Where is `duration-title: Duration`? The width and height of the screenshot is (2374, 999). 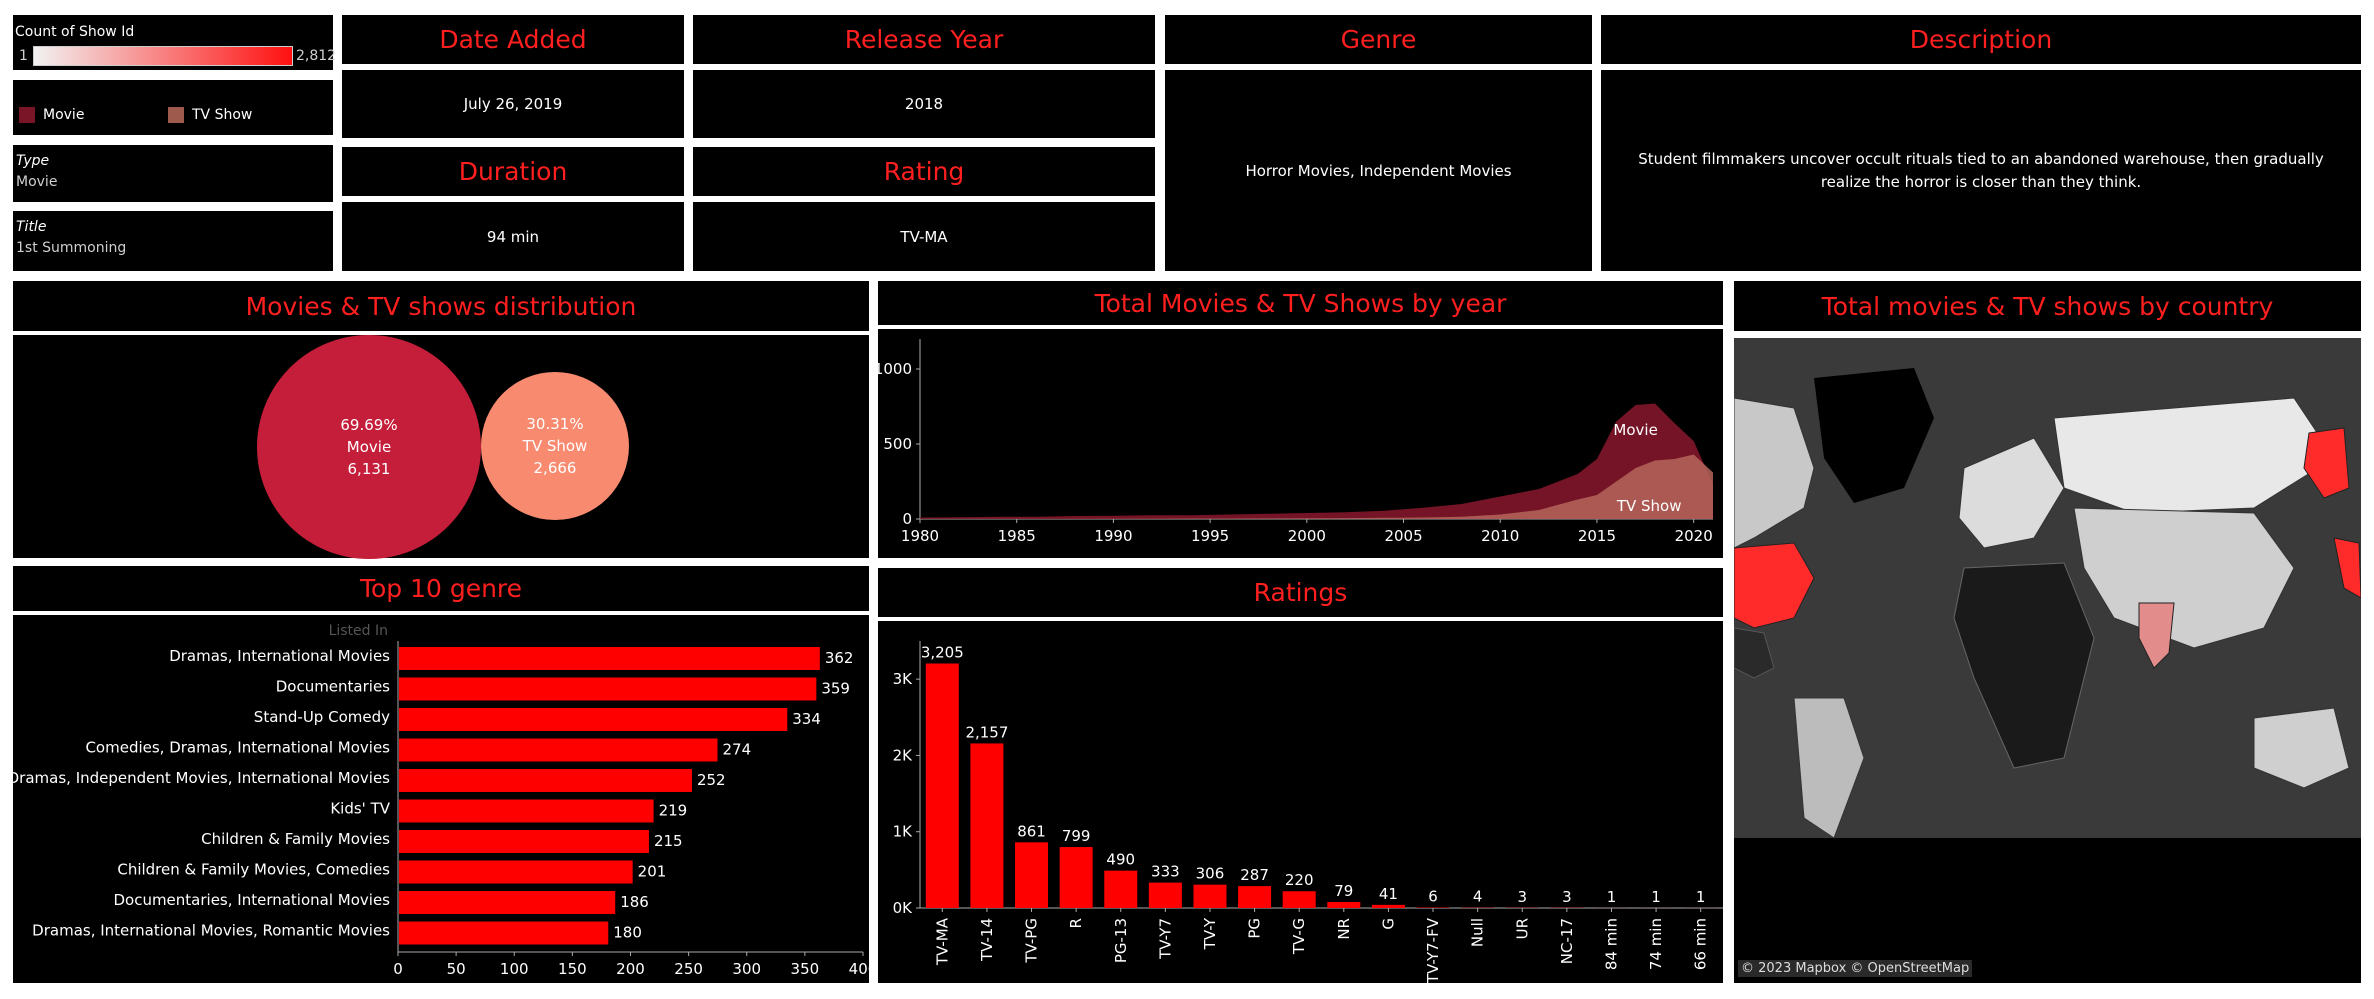 duration-title: Duration is located at coordinates (513, 171).